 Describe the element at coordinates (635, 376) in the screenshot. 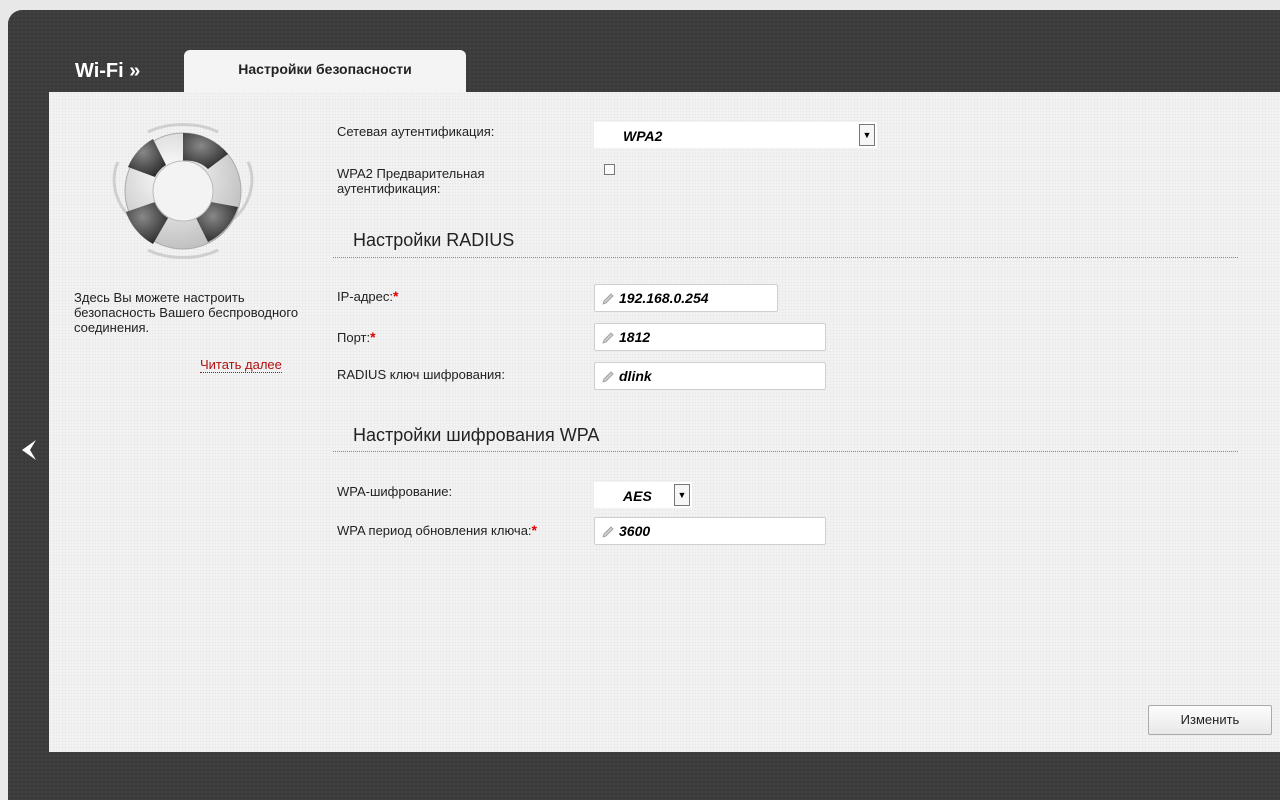

I see `radius-key-value: dlink` at that location.